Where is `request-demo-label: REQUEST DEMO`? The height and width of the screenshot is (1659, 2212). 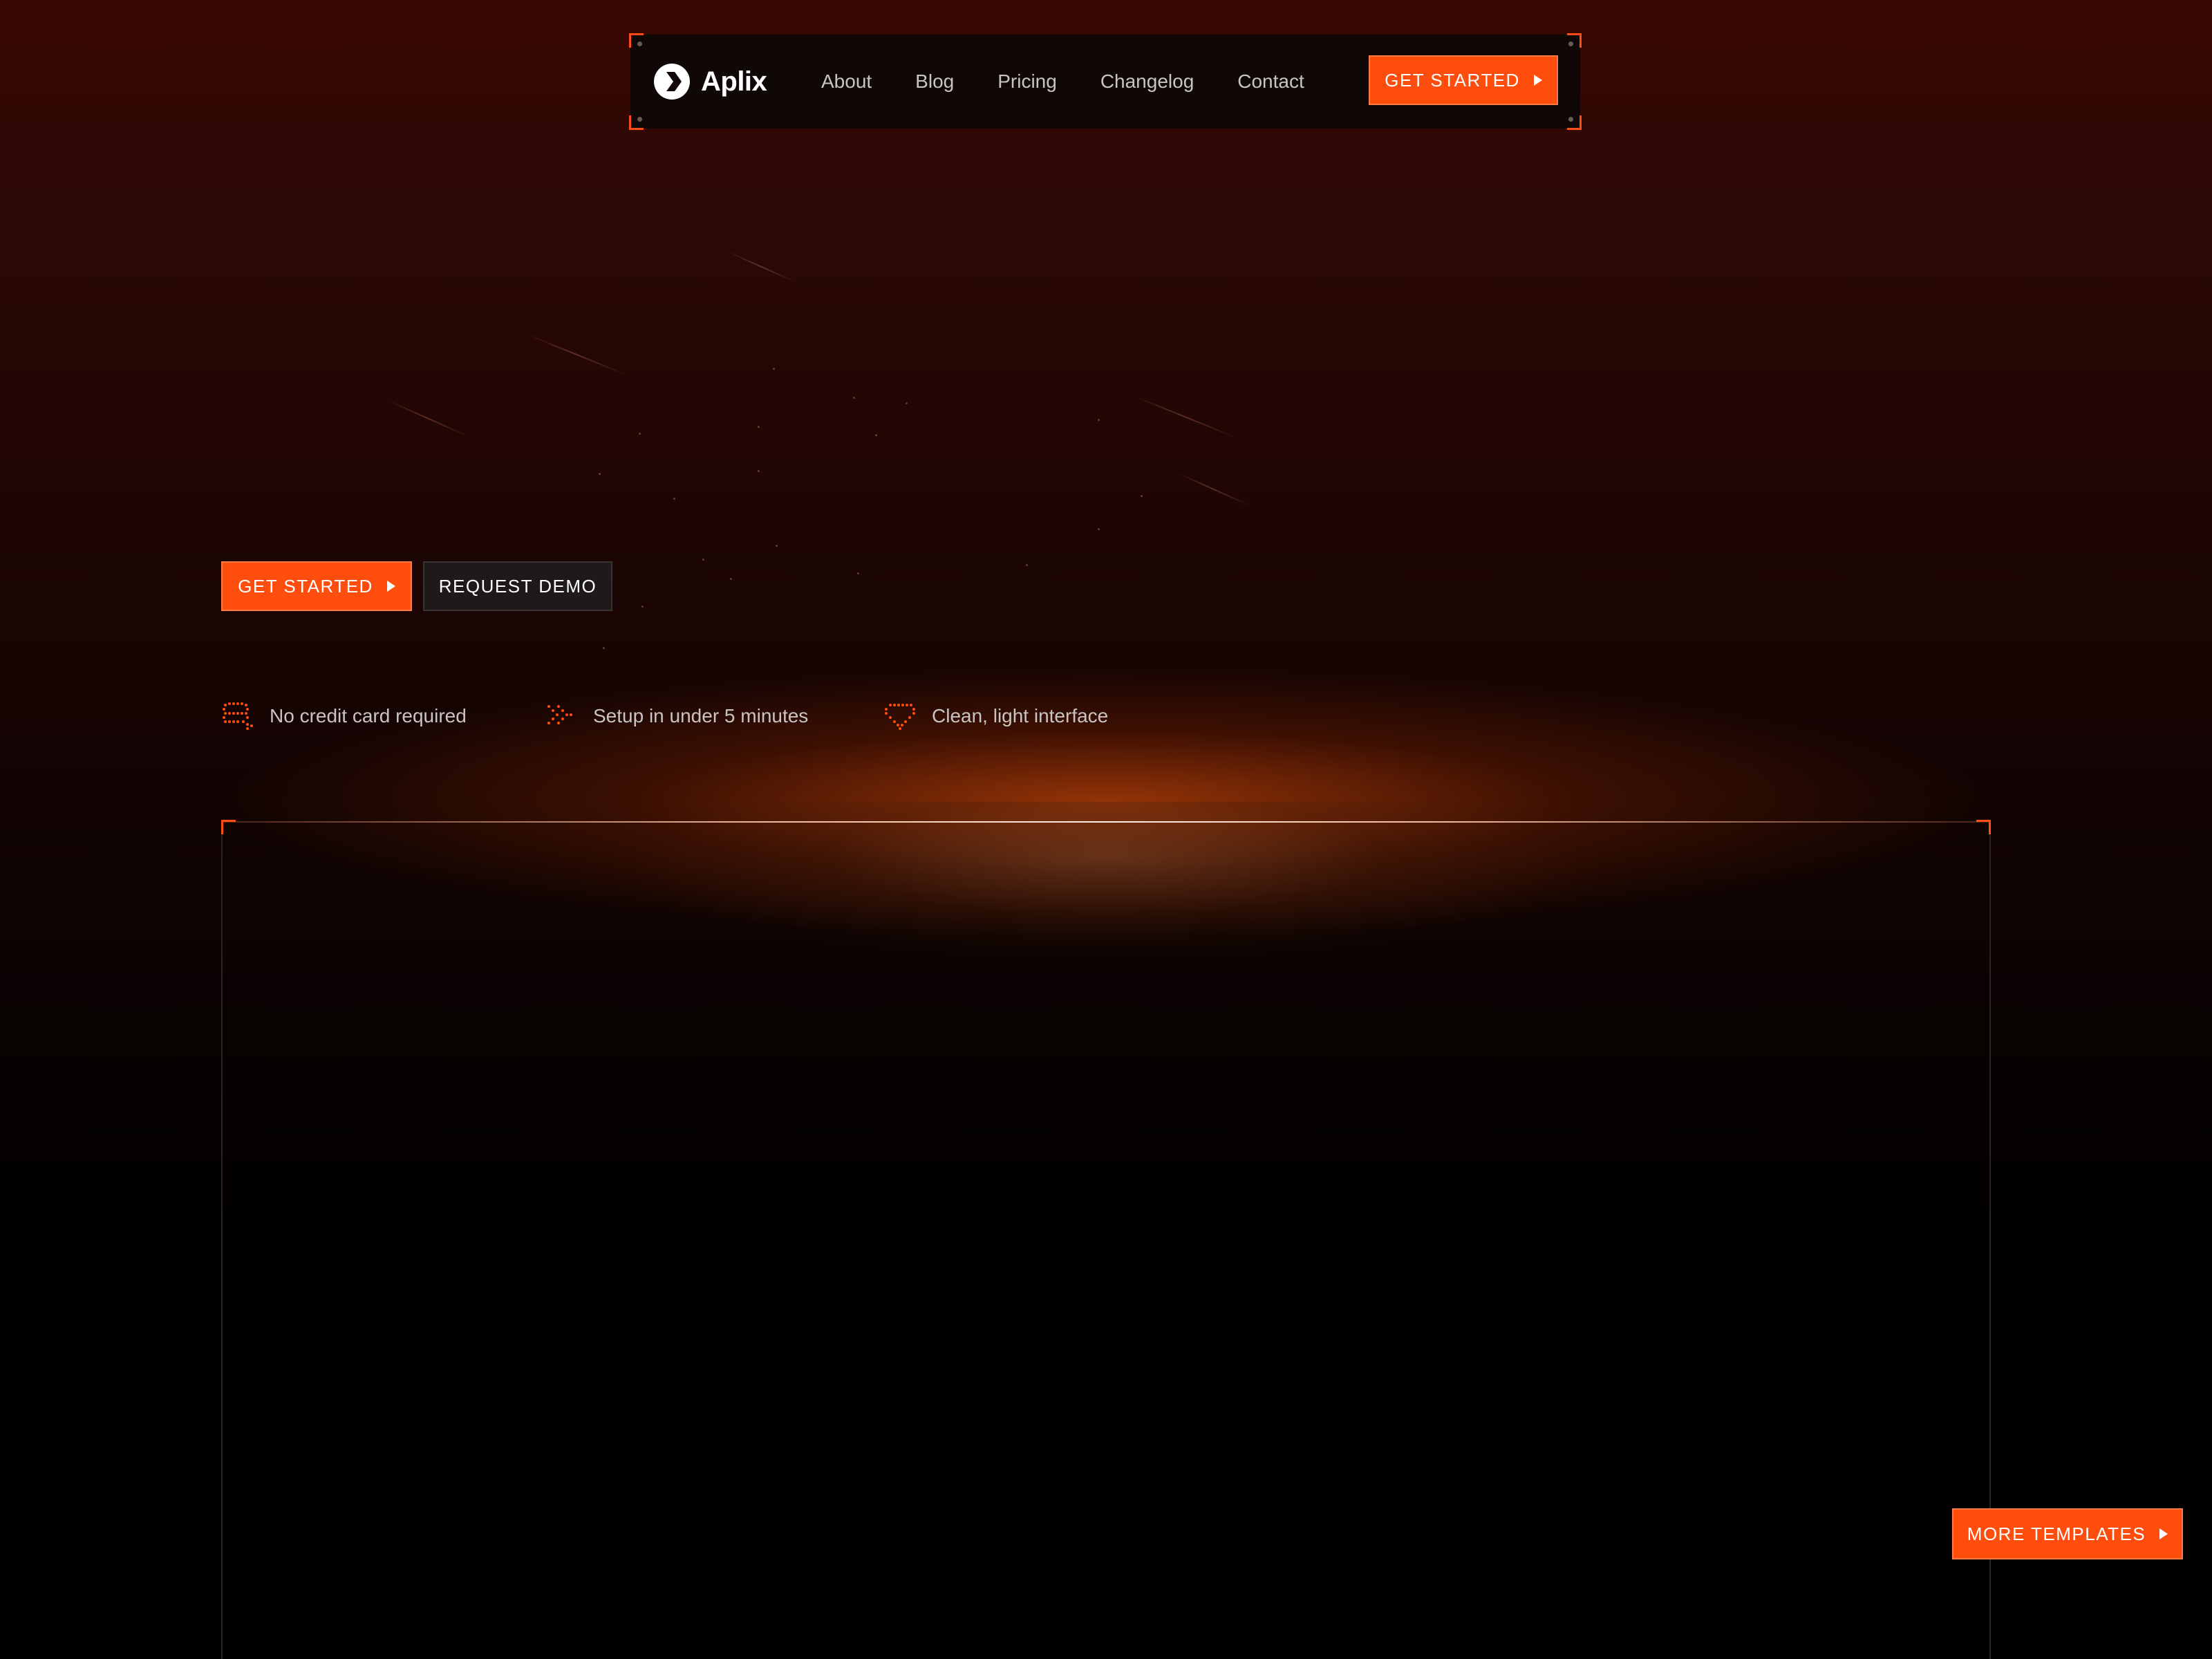
request-demo-label: REQUEST DEMO is located at coordinates (517, 586).